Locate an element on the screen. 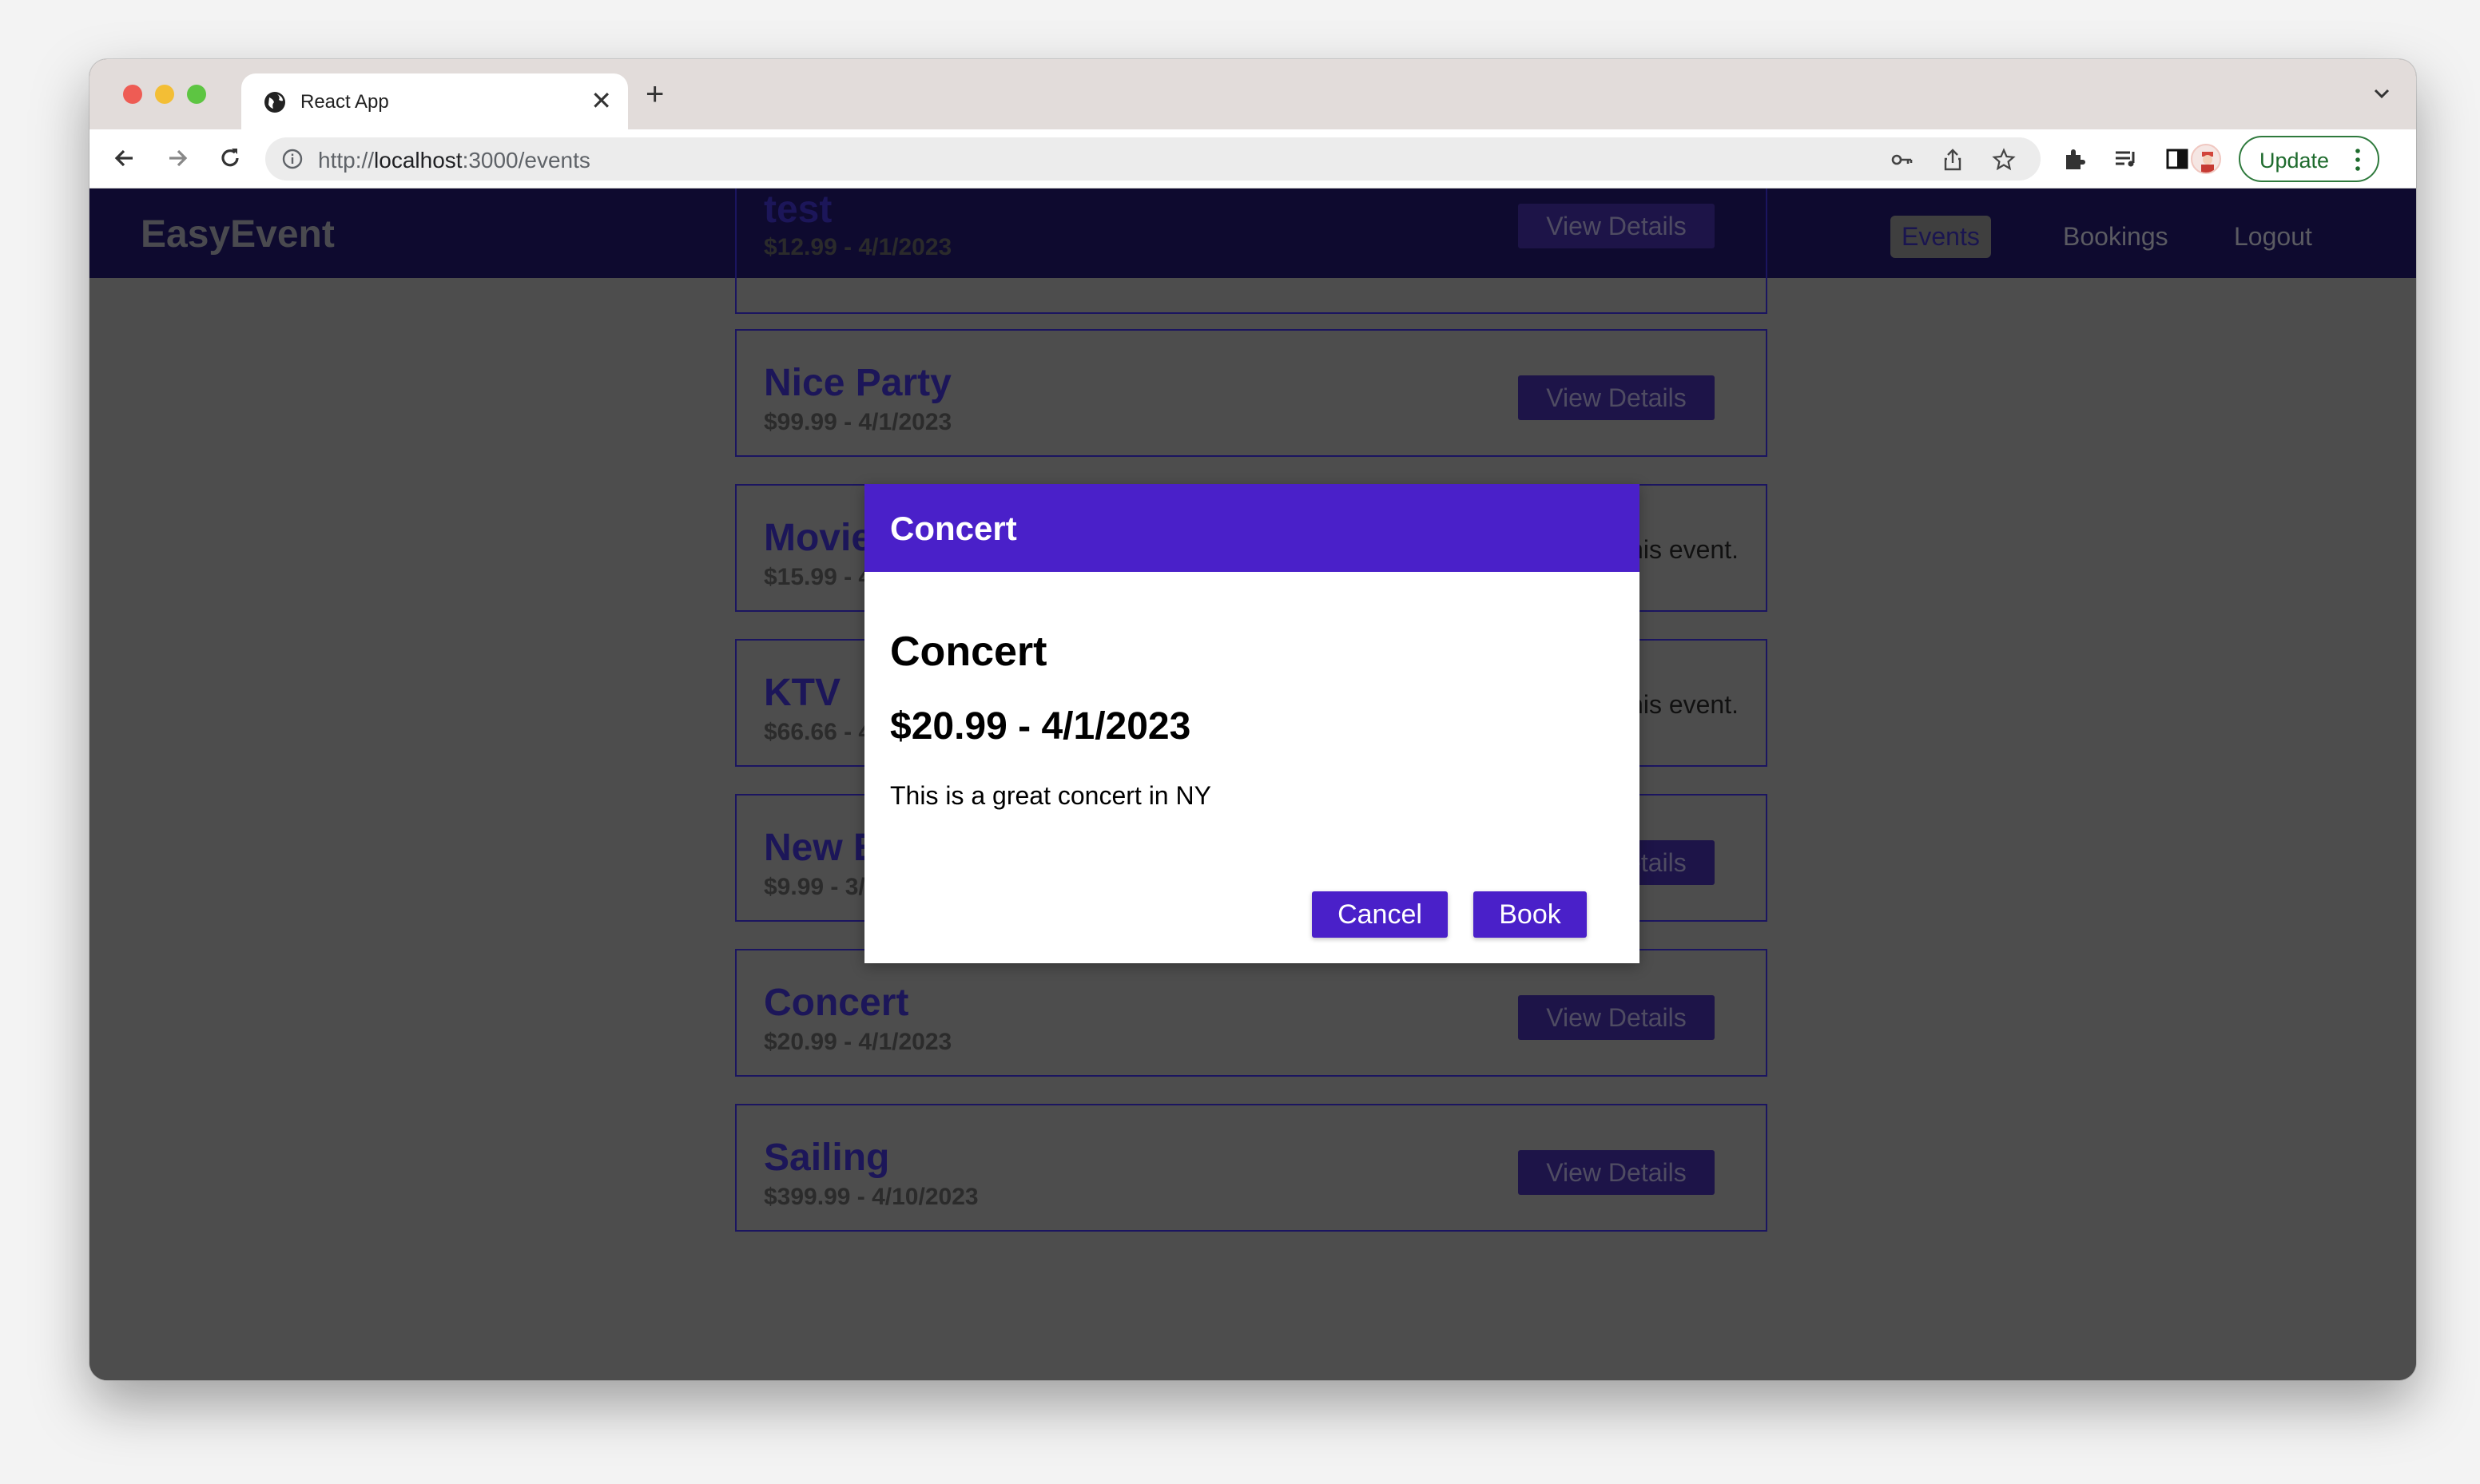 This screenshot has height=1484, width=2480. browser-tab: React App ✕ is located at coordinates (435, 101).